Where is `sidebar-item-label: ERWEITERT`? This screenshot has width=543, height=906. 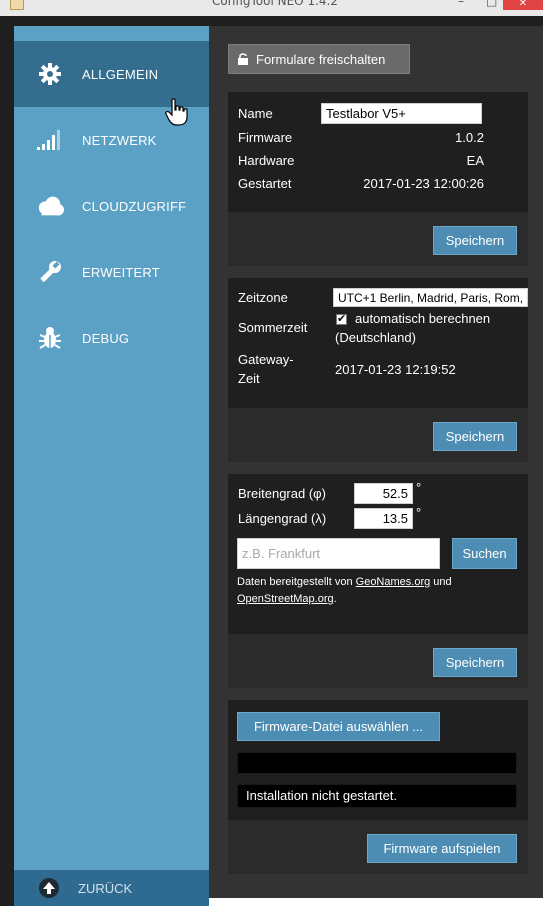 sidebar-item-label: ERWEITERT is located at coordinates (121, 272).